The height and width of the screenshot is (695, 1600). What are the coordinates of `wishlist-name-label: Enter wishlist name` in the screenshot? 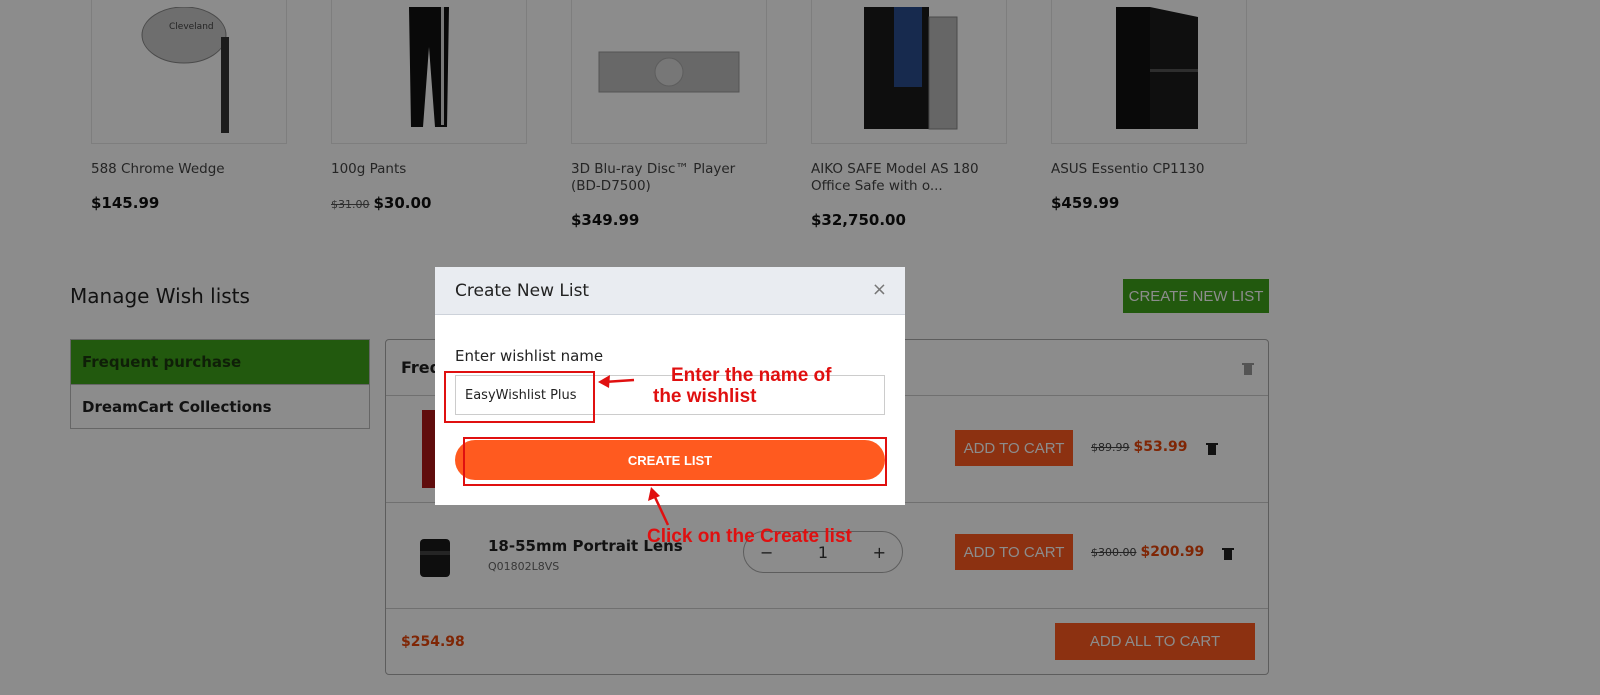 It's located at (529, 356).